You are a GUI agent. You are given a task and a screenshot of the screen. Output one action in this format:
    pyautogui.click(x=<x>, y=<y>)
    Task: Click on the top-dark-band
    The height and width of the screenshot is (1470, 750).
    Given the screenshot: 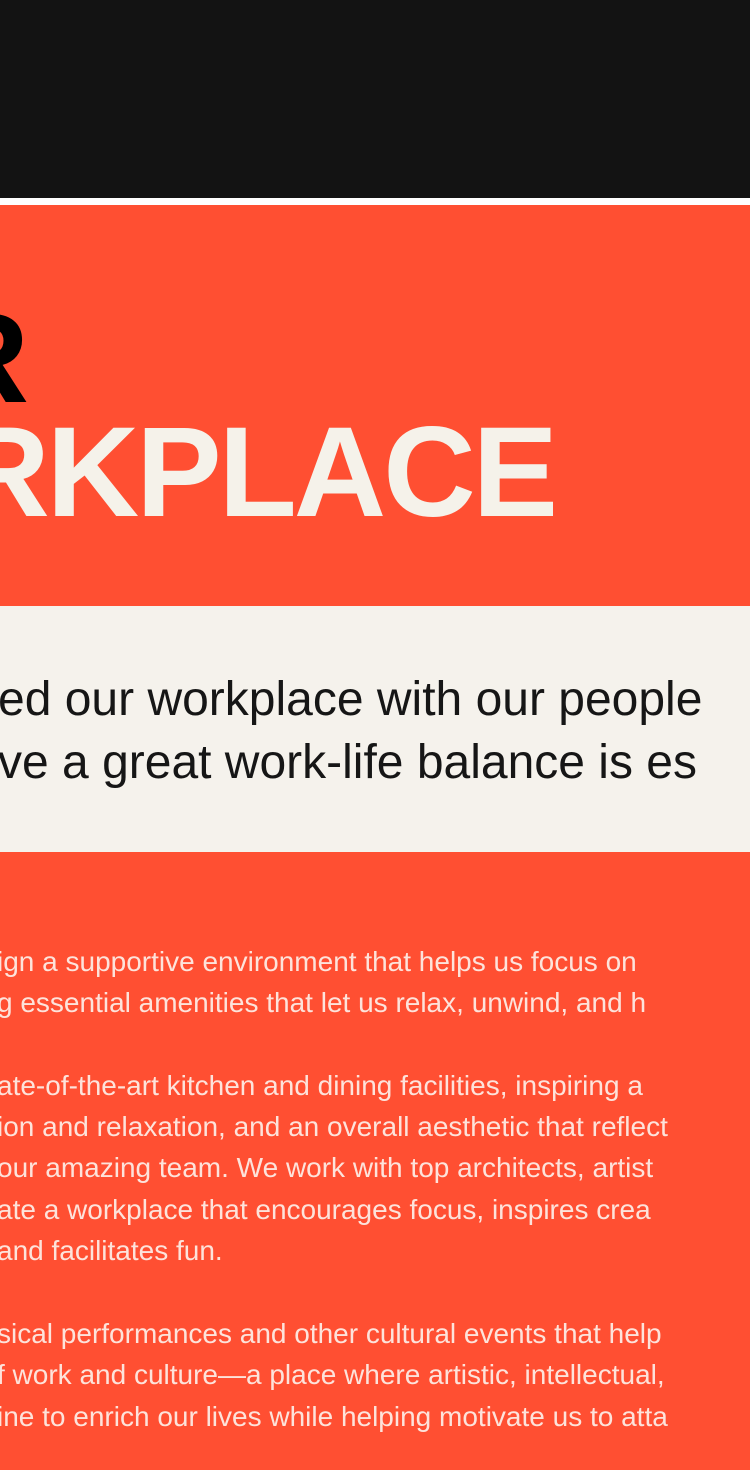 What is the action you would take?
    pyautogui.click(x=375, y=99)
    